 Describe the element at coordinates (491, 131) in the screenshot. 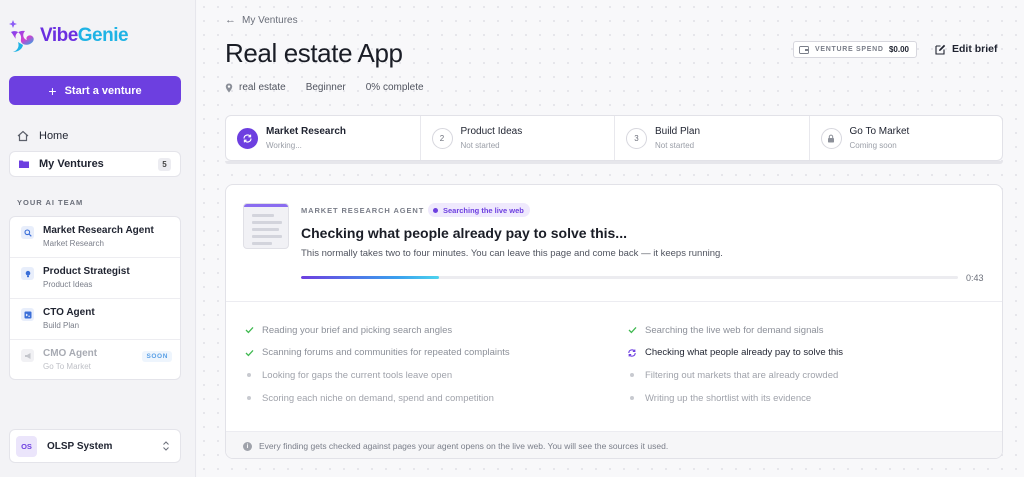

I see `tab-label: Product Ideas` at that location.